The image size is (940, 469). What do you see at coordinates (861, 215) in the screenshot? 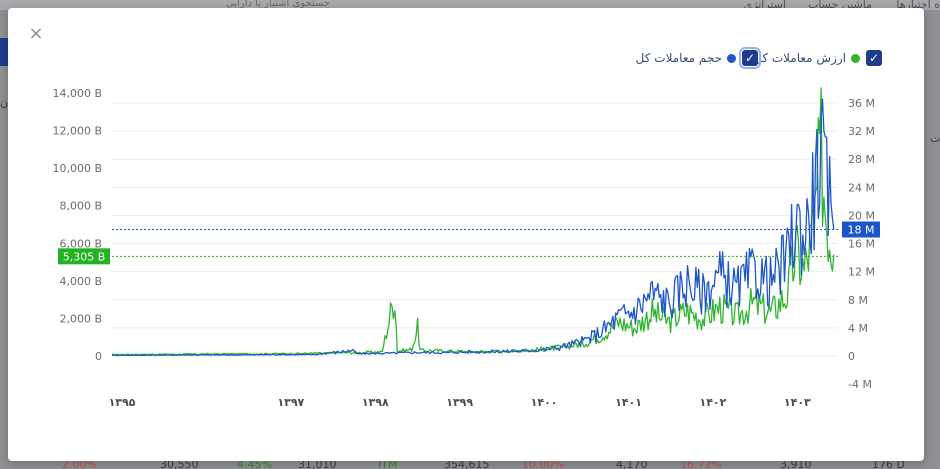
I see `right-axis-tick-label: 20 M` at bounding box center [861, 215].